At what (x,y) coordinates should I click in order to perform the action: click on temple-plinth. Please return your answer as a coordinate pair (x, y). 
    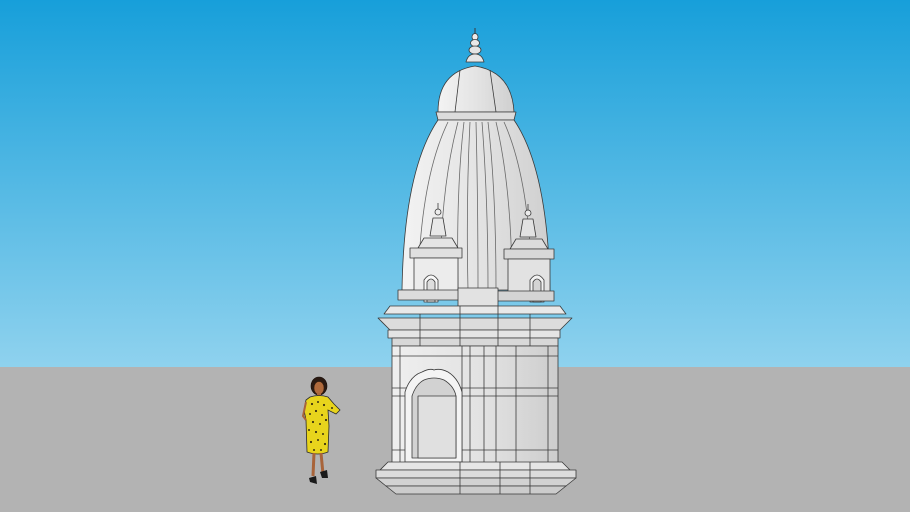
    Looking at the image, I should click on (476, 478).